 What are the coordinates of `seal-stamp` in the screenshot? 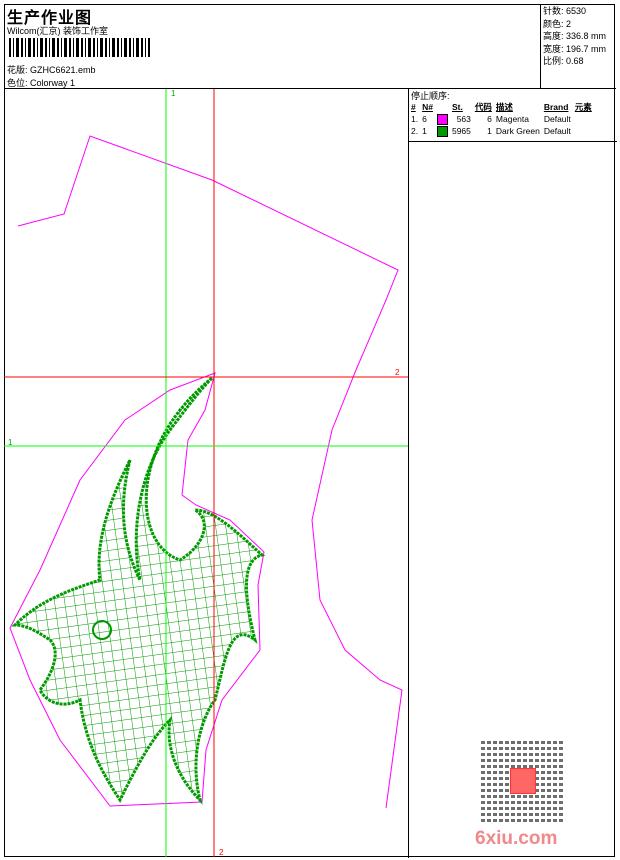 It's located at (523, 781).